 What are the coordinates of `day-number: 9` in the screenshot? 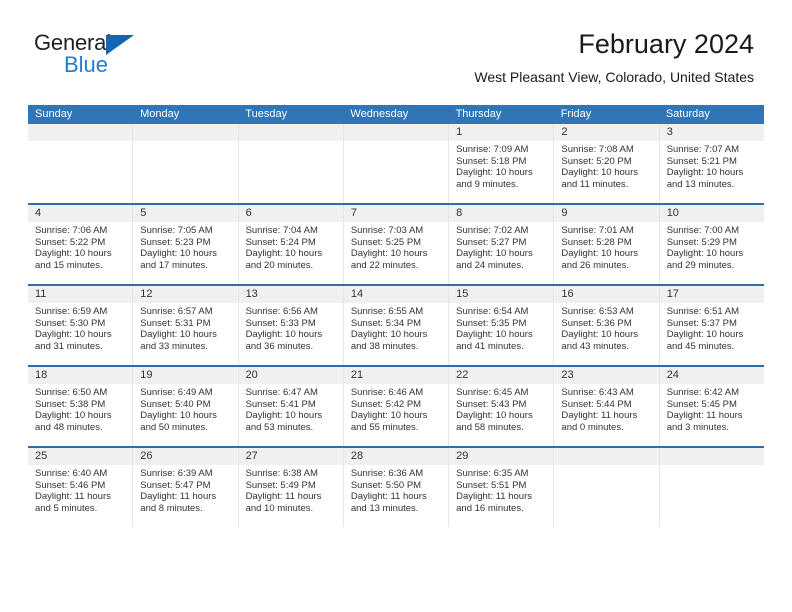 It's located at (606, 213).